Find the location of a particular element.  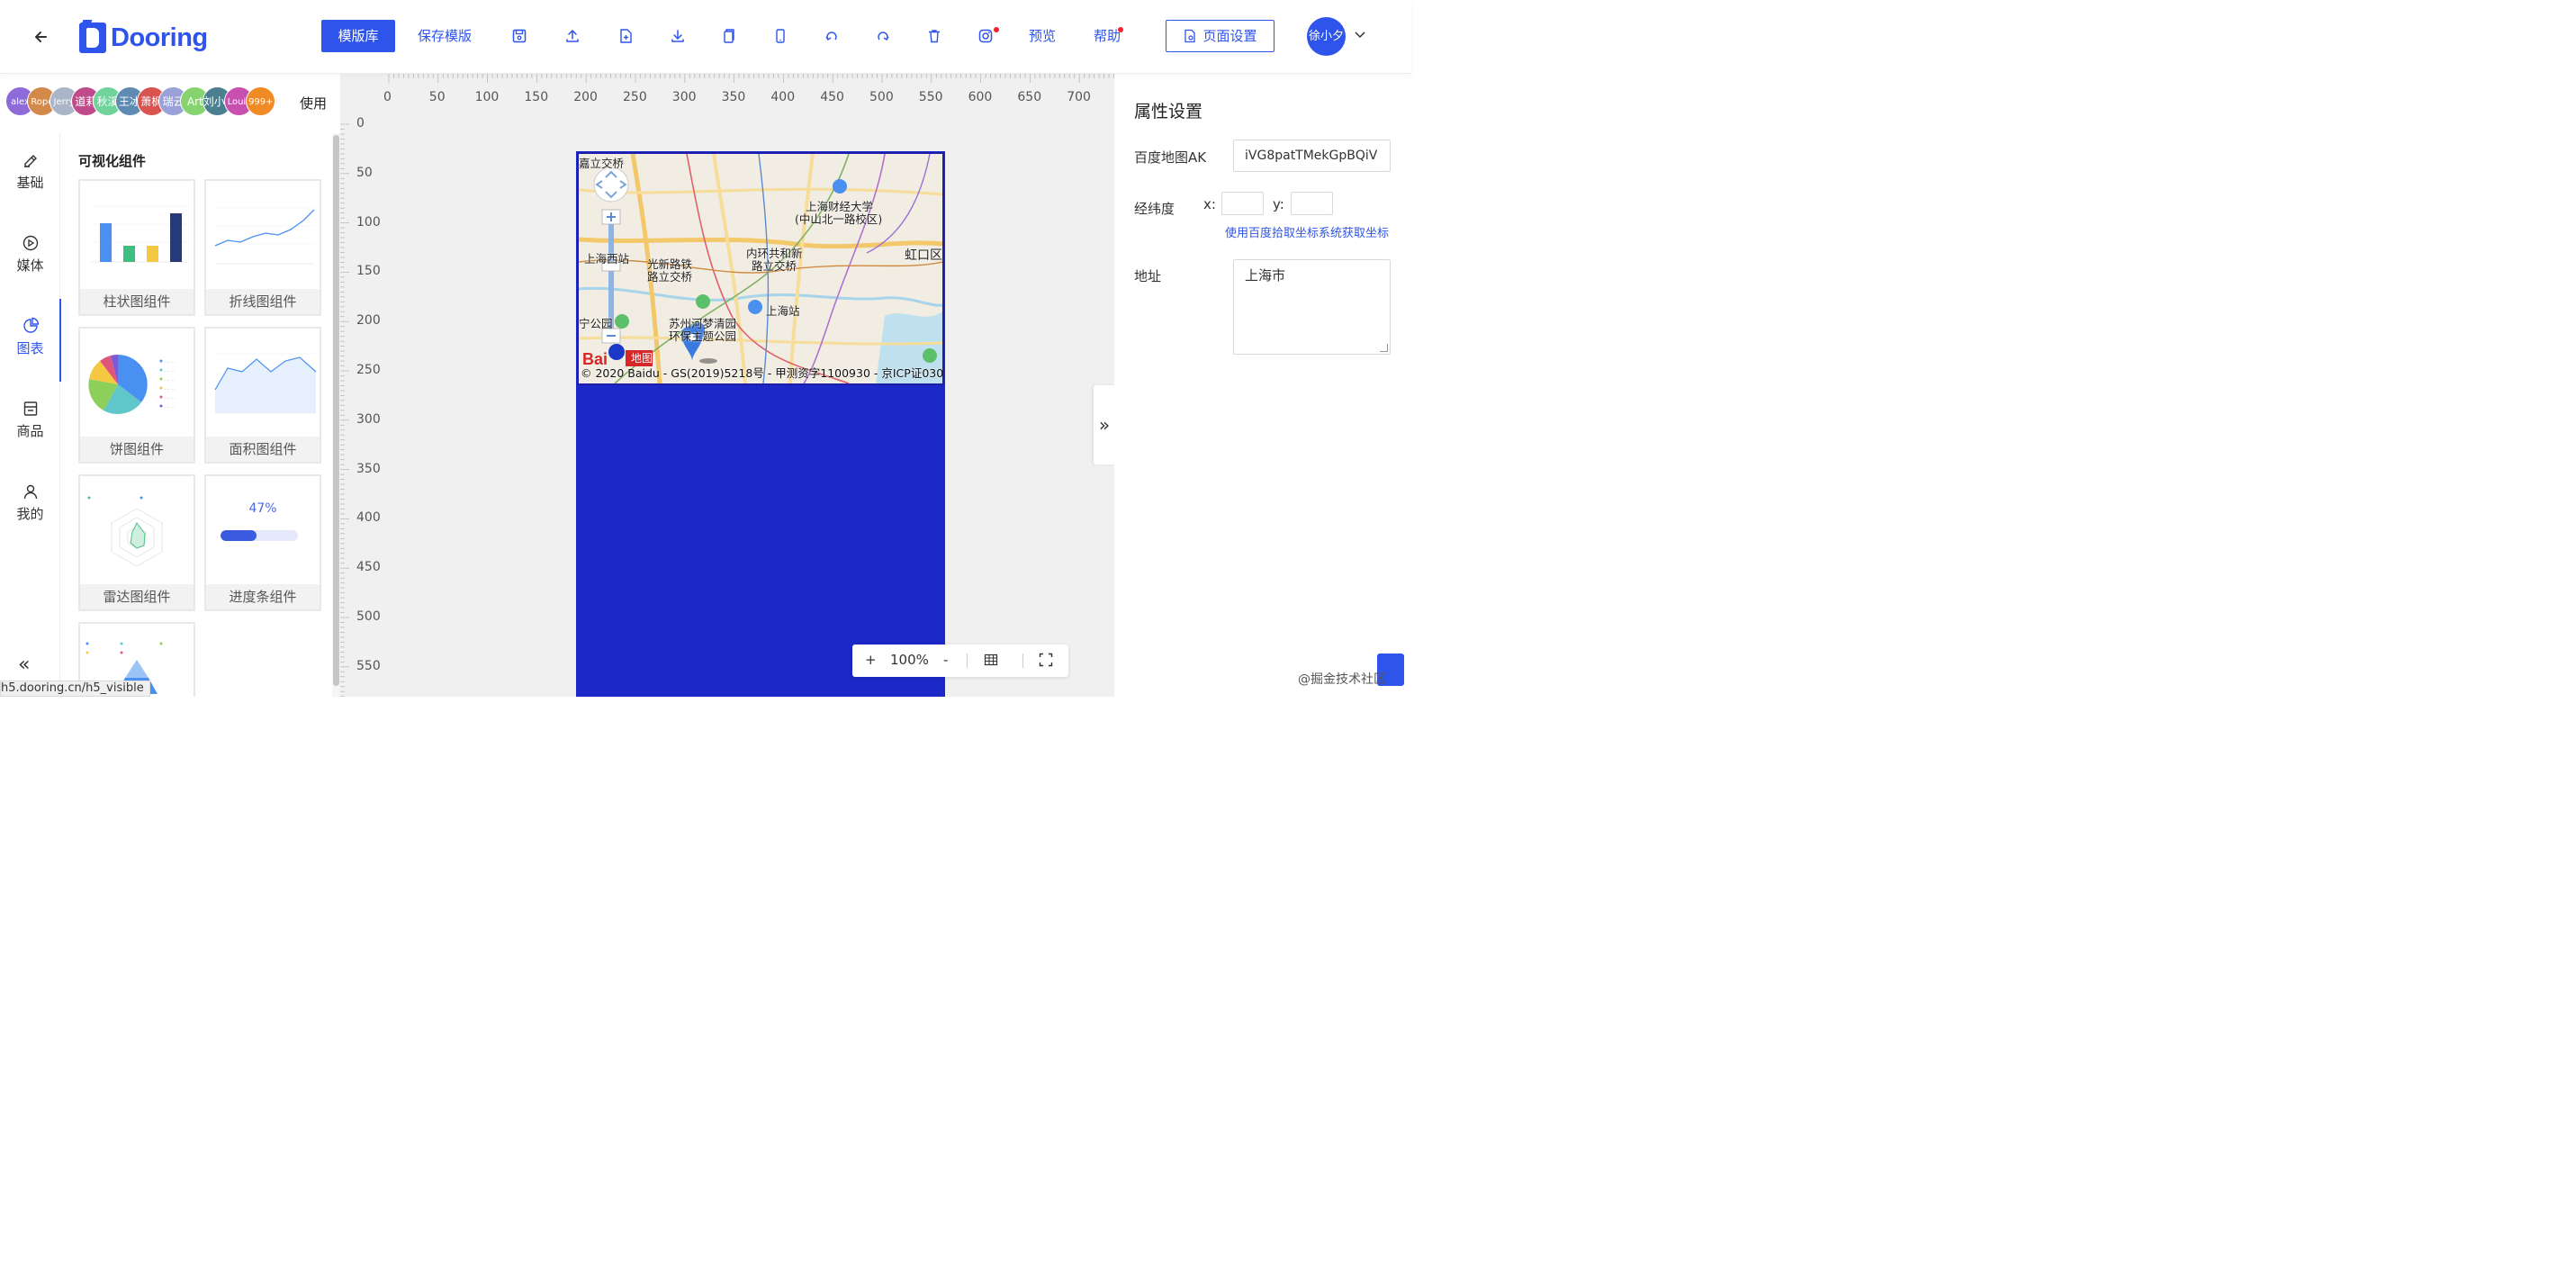

nav-goods: 商品 is located at coordinates (30, 441).